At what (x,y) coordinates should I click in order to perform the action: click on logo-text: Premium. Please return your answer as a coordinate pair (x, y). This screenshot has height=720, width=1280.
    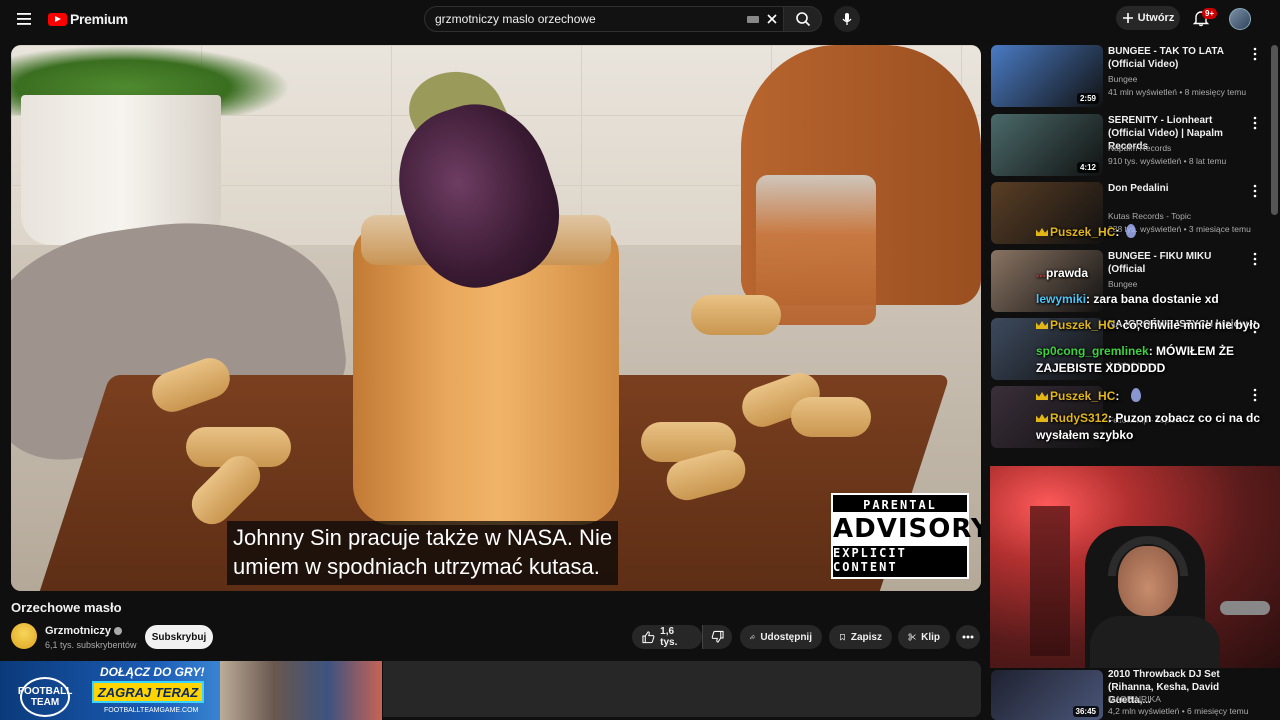
    Looking at the image, I should click on (99, 19).